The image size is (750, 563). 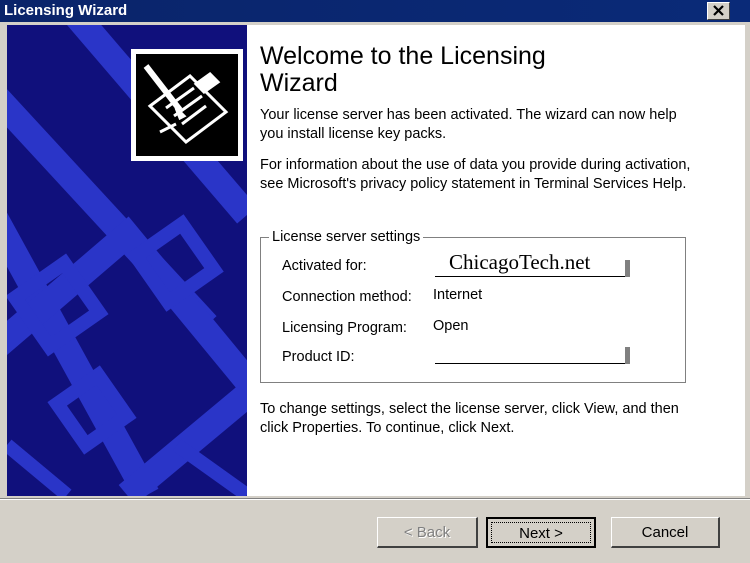 What do you see at coordinates (66, 10) in the screenshot?
I see `window-title: Licensing Wizard` at bounding box center [66, 10].